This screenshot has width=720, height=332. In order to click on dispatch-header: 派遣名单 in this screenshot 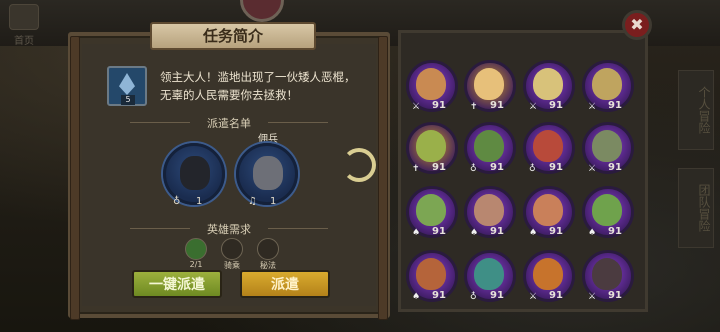, I will do `click(229, 123)`.